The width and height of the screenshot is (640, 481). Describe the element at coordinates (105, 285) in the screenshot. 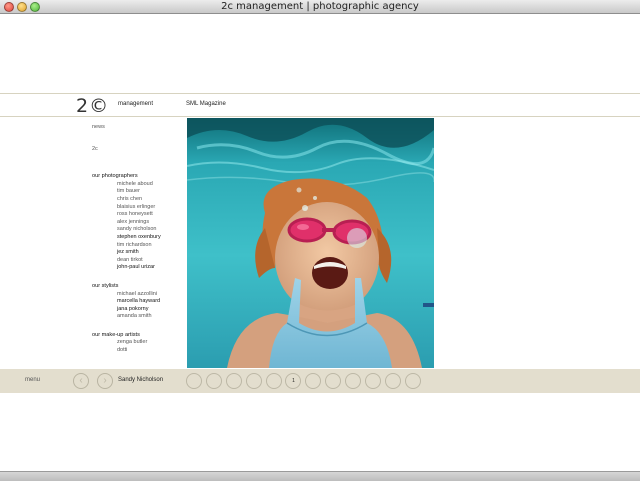

I see `stylists-heading: our stylists` at that location.